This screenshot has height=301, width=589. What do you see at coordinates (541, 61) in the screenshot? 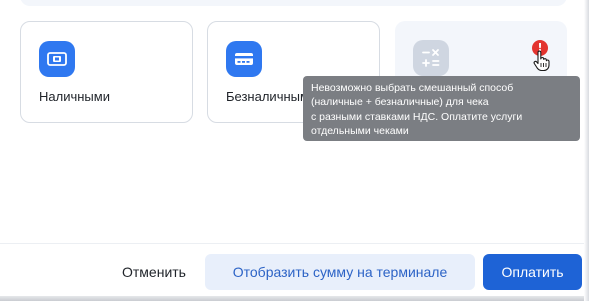
I see `hand-cursor-icon` at bounding box center [541, 61].